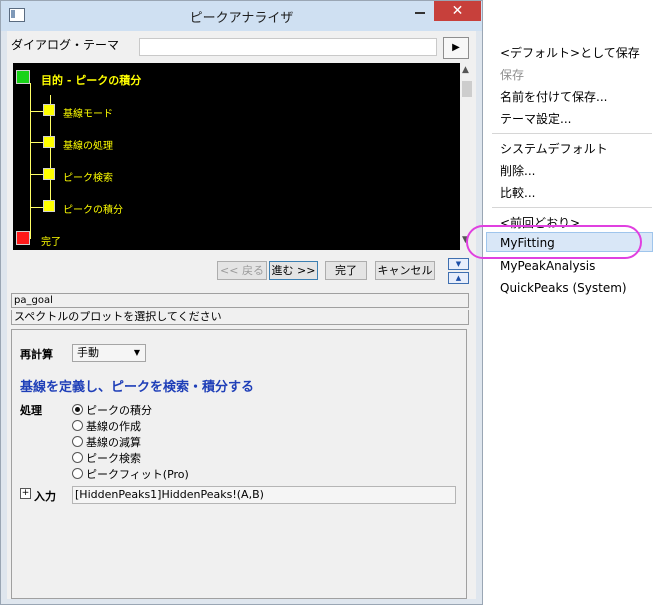 This screenshot has width=655, height=605. I want to click on flow-step-label: 基線モード, so click(88, 112).